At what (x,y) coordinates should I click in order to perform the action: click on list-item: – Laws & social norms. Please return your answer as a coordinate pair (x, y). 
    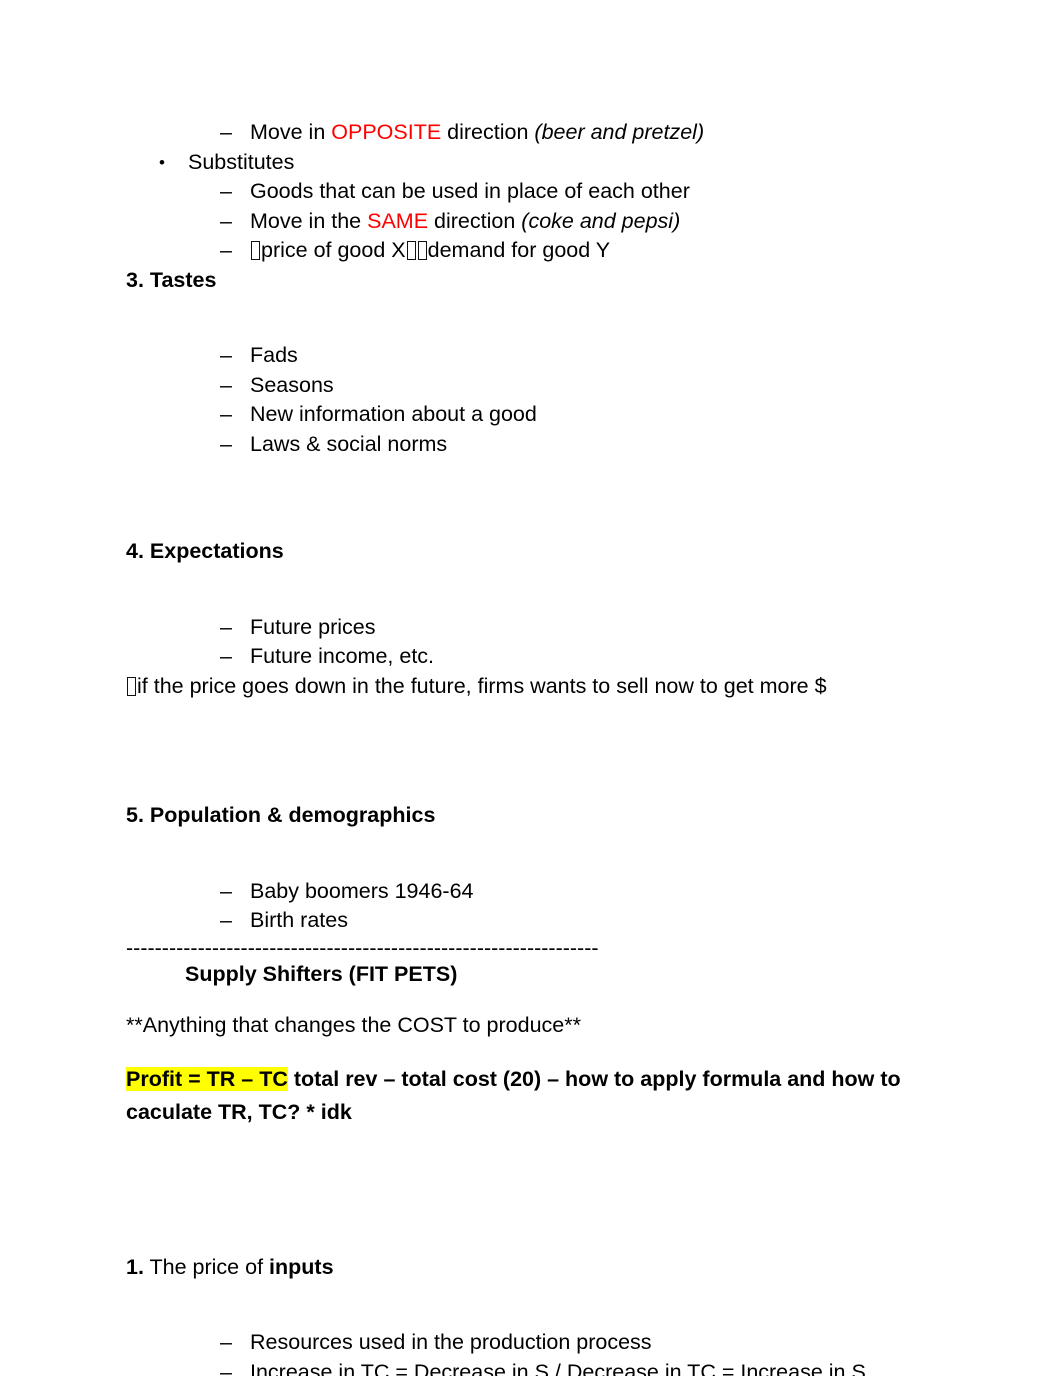
    Looking at the image, I should click on (526, 445).